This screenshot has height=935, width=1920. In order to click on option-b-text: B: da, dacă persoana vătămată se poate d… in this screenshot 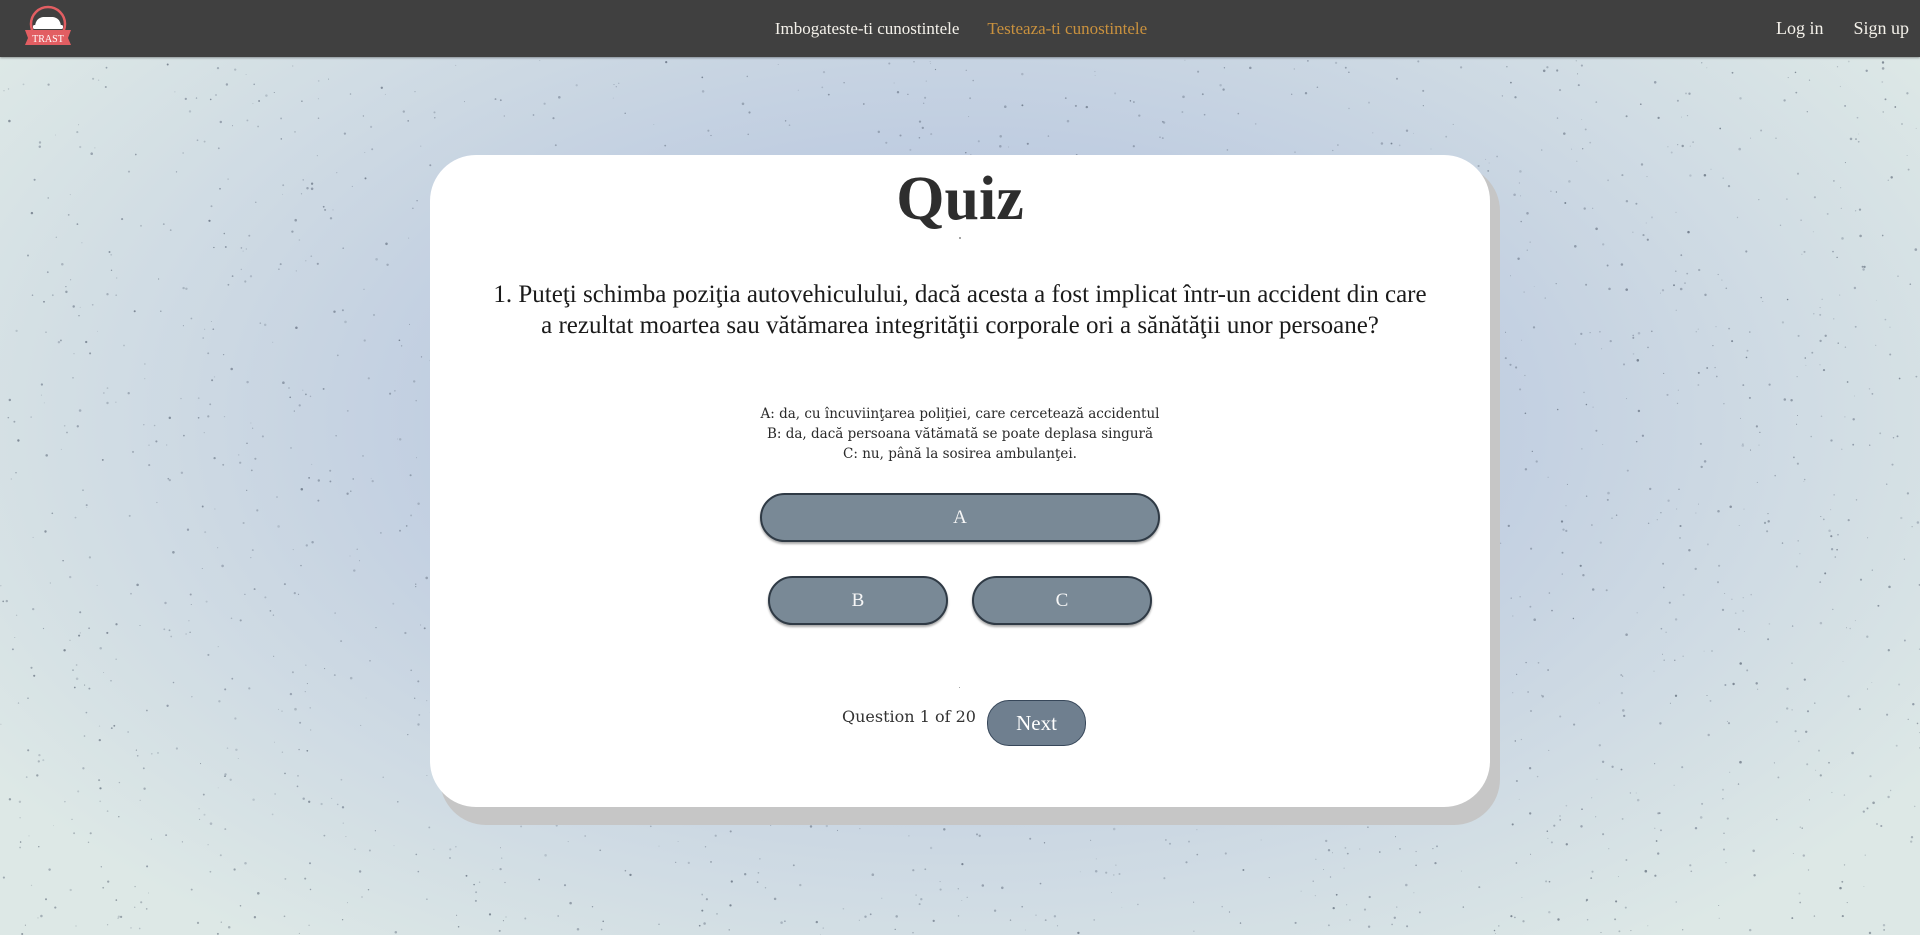, I will do `click(960, 434)`.